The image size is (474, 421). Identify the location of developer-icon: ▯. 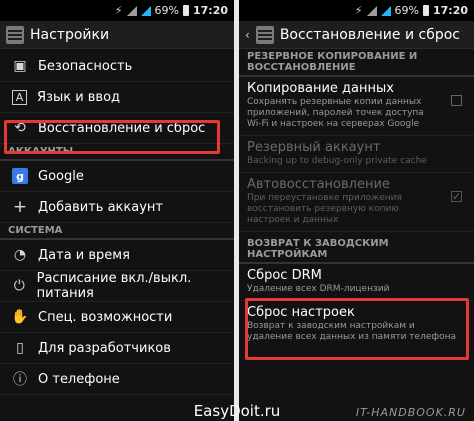
(20, 348).